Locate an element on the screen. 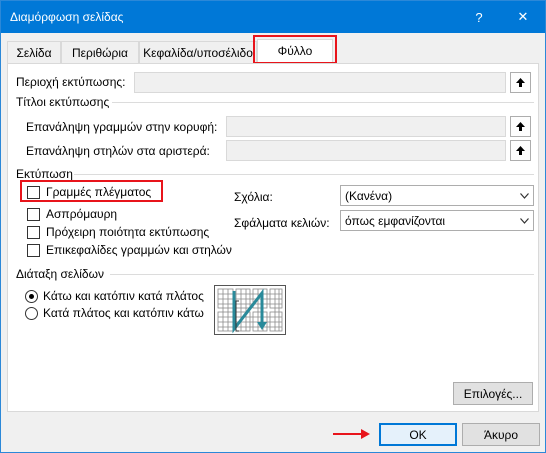 This screenshot has height=453, width=546. down-then-over-radio is located at coordinates (31, 296).